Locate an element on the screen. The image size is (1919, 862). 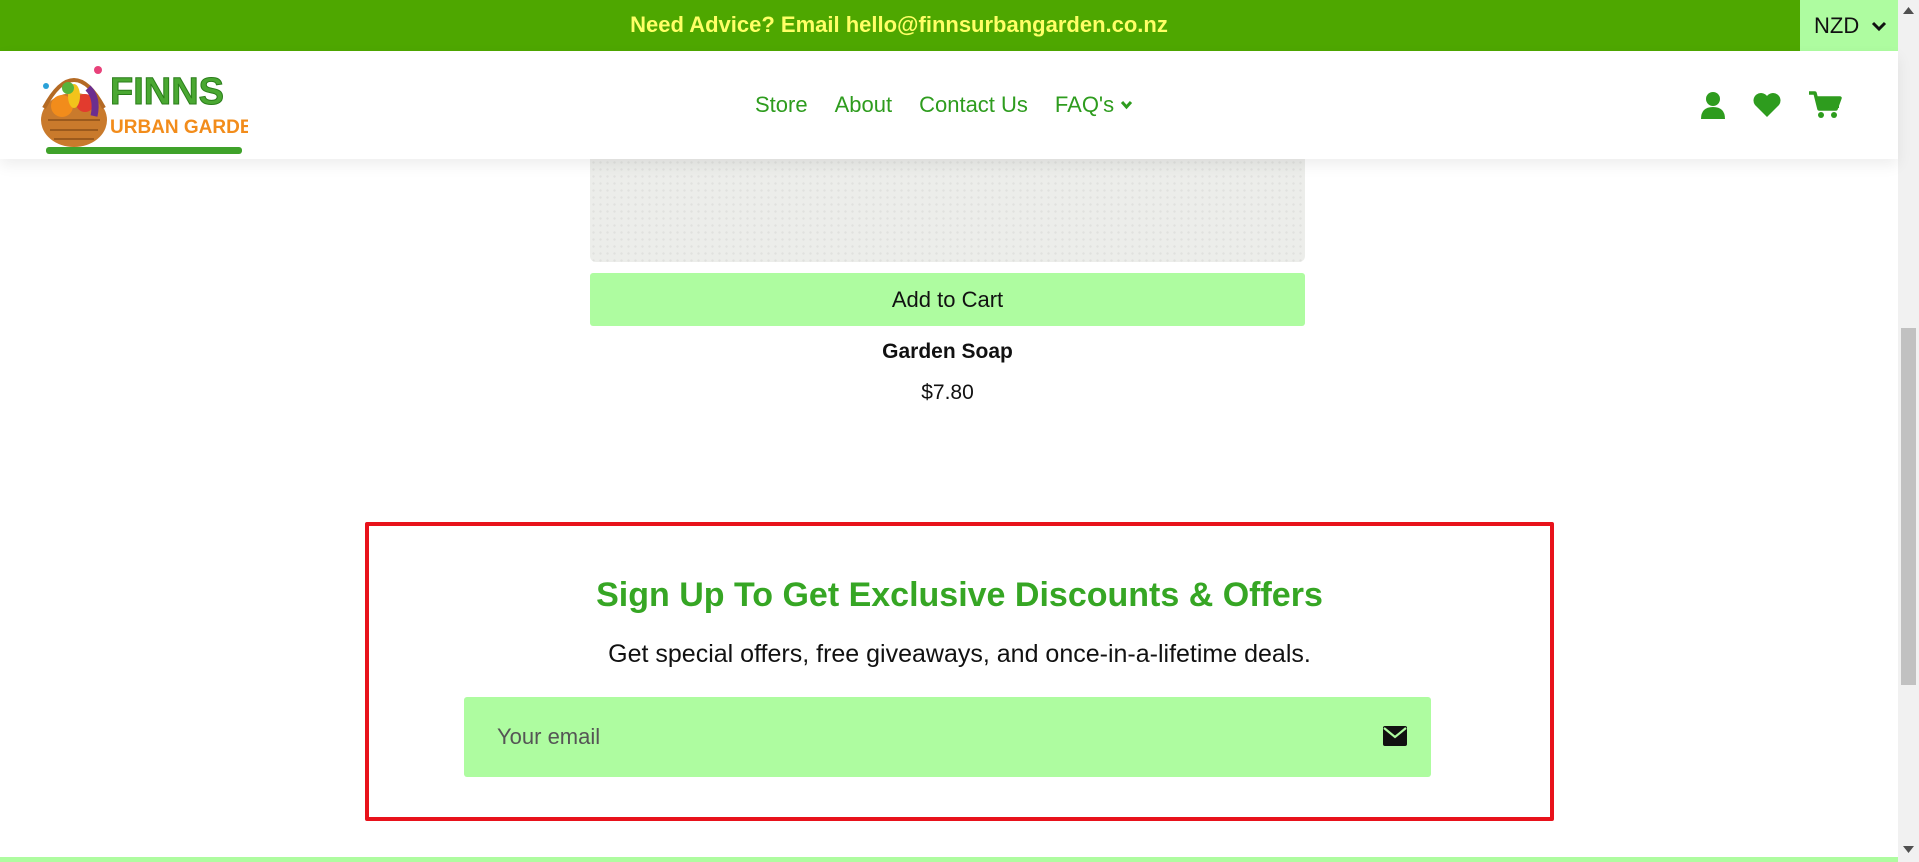
nav-store: Store is located at coordinates (781, 105).